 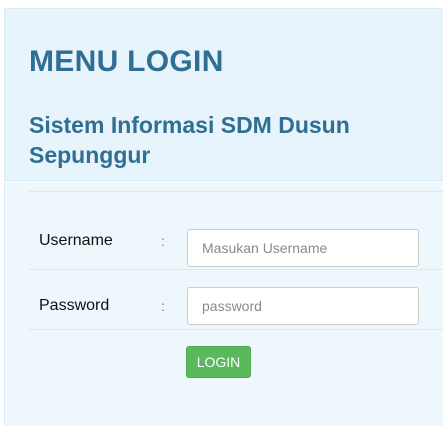 I want to click on row-divider, so click(x=236, y=191).